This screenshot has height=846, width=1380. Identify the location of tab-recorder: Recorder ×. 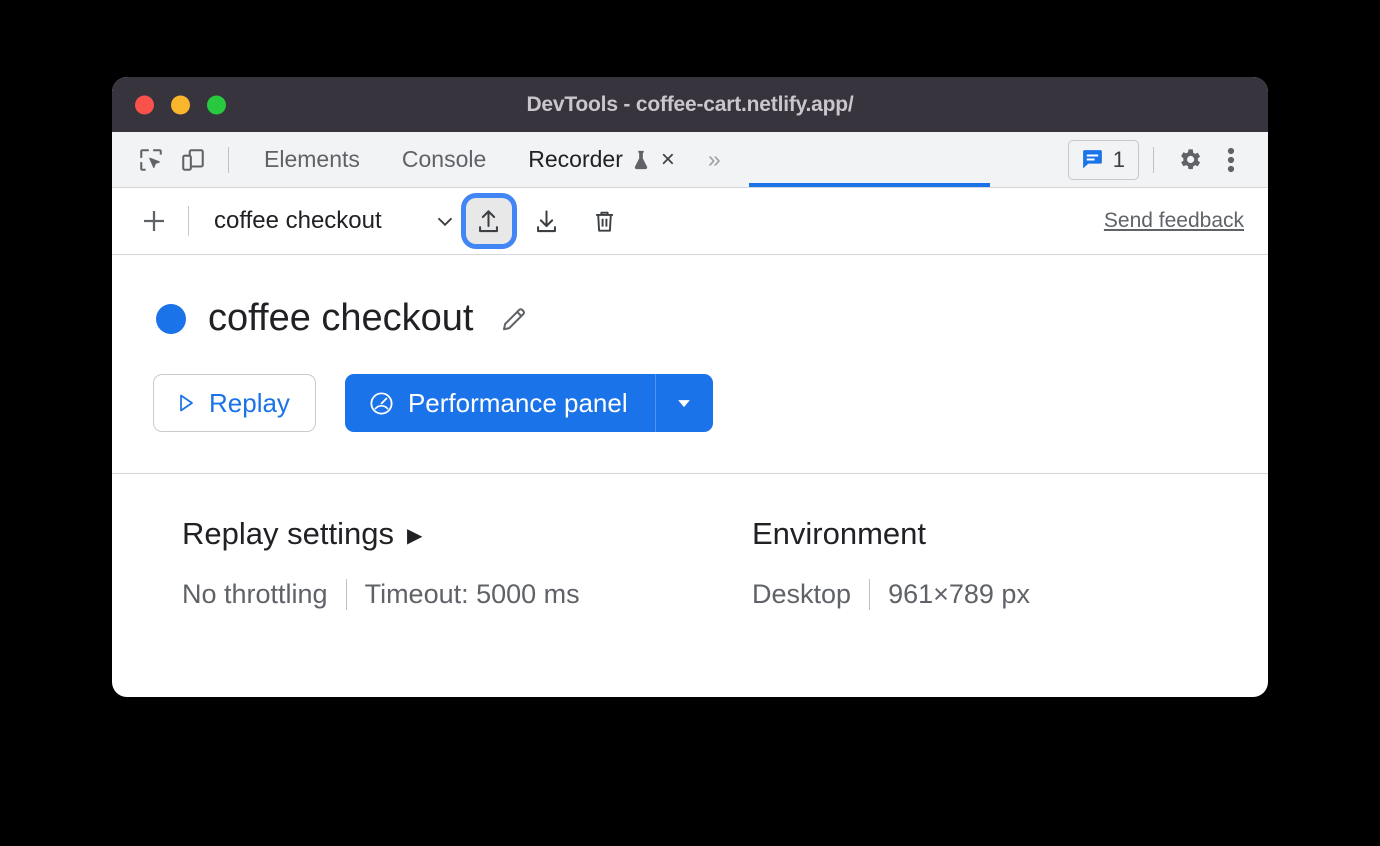
(601, 160).